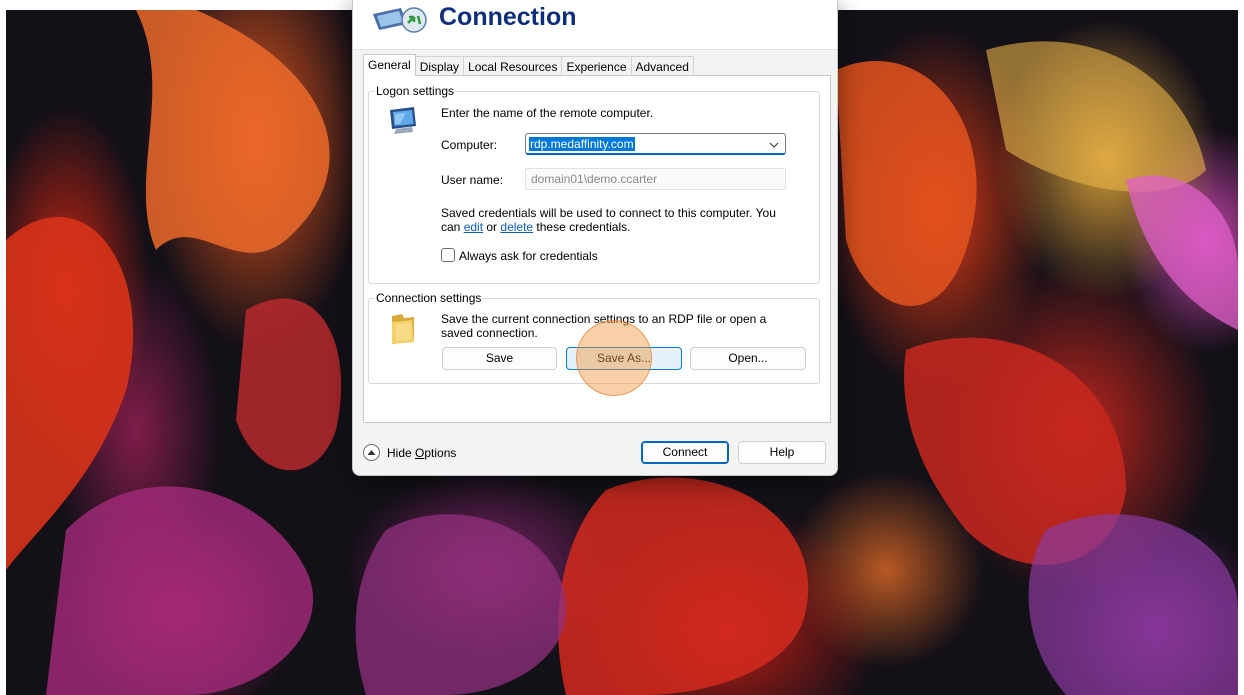 The width and height of the screenshot is (1244, 695). Describe the element at coordinates (547, 113) in the screenshot. I see `remote-computer-prompt: Enter the name of the remote computer.` at that location.